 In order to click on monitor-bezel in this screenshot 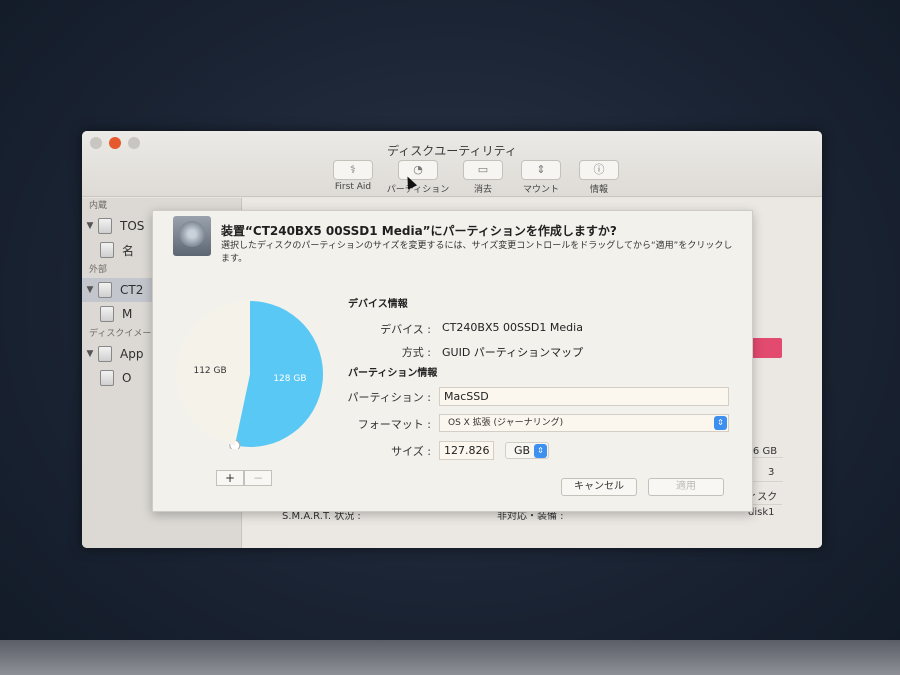, I will do `click(450, 657)`.